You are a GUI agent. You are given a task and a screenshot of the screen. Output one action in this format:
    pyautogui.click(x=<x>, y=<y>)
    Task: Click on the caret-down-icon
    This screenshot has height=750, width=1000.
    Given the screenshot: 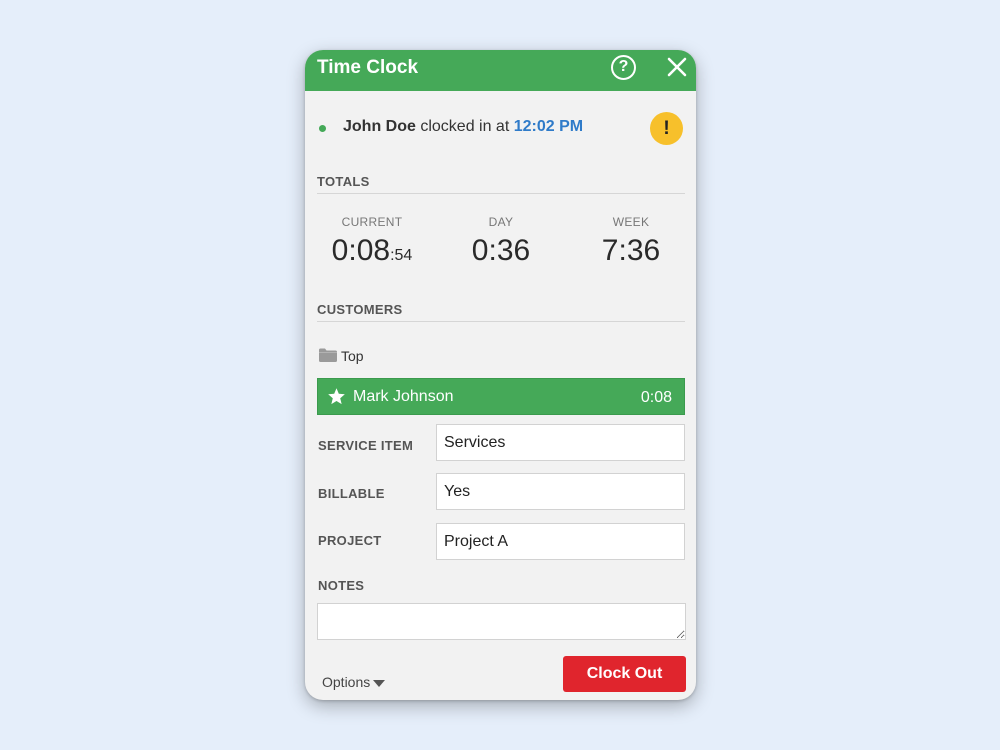 What is the action you would take?
    pyautogui.click(x=379, y=683)
    